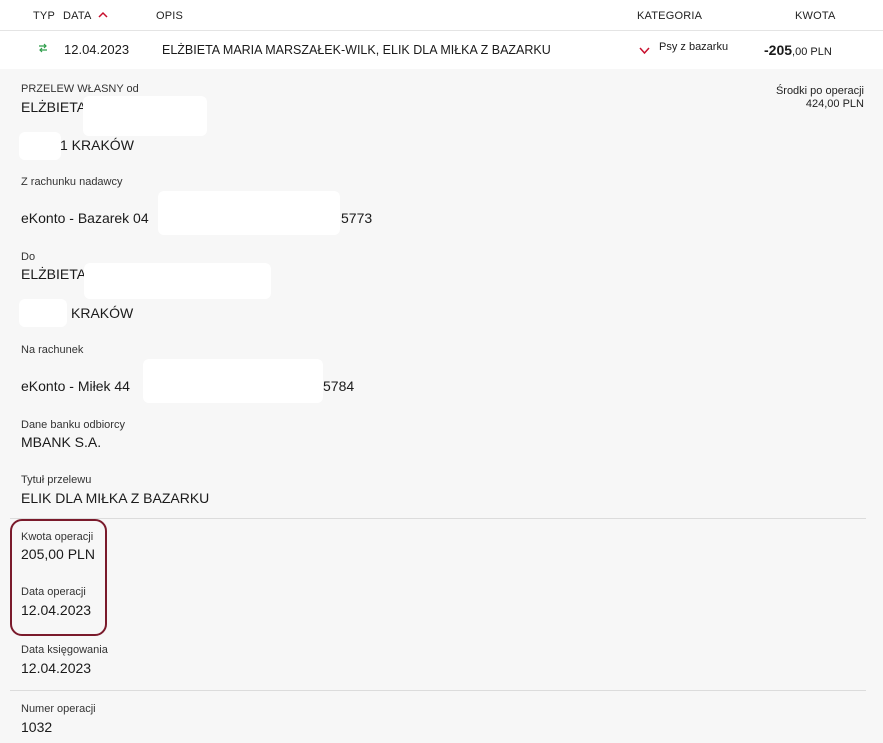  Describe the element at coordinates (56, 480) in the screenshot. I see `title-label: Tytuł przelewu` at that location.